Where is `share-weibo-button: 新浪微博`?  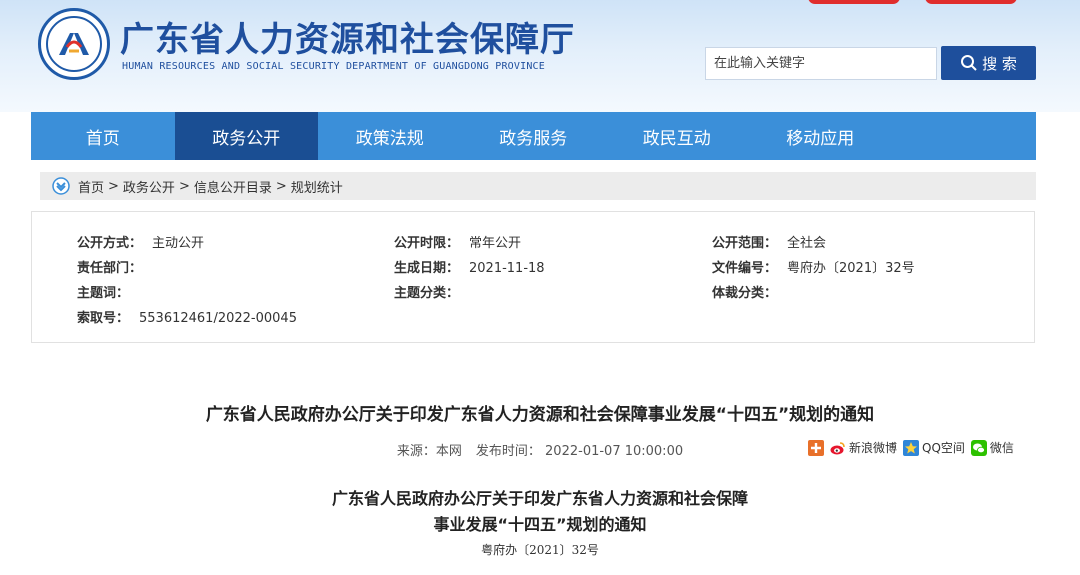 share-weibo-button: 新浪微博 is located at coordinates (863, 447).